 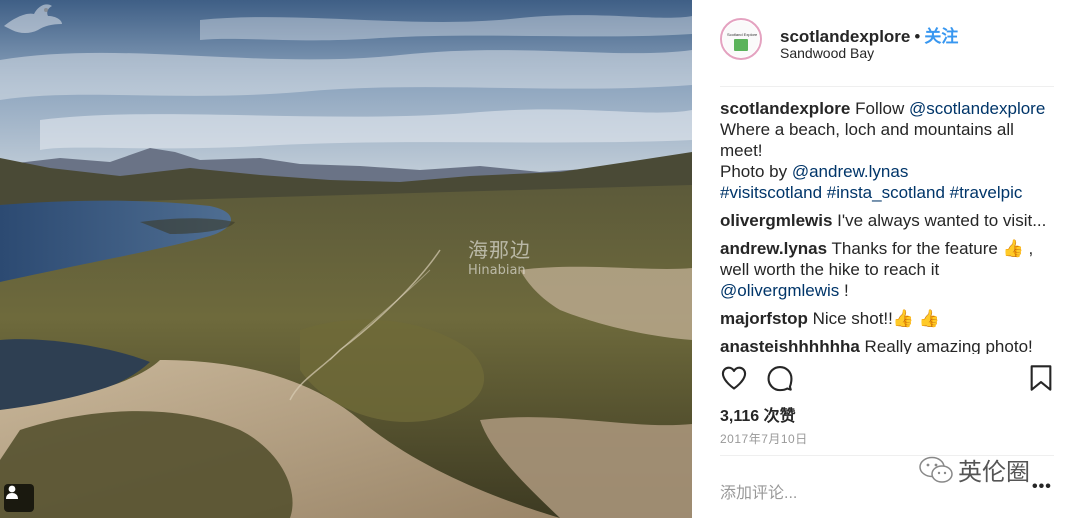 I want to click on more-options-button: •••, so click(x=1042, y=487).